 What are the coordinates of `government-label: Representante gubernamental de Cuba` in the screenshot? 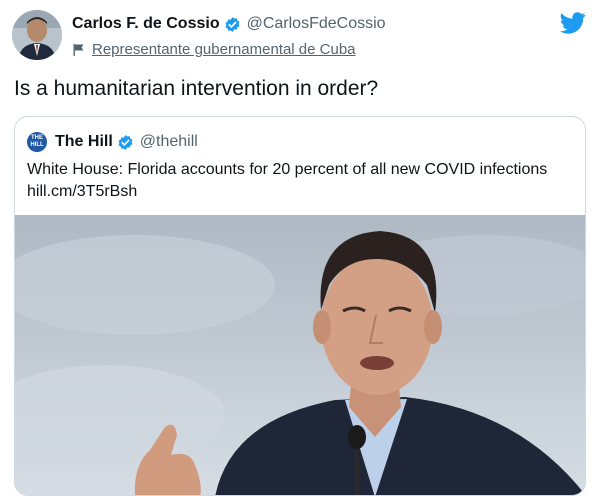 It's located at (326, 49).